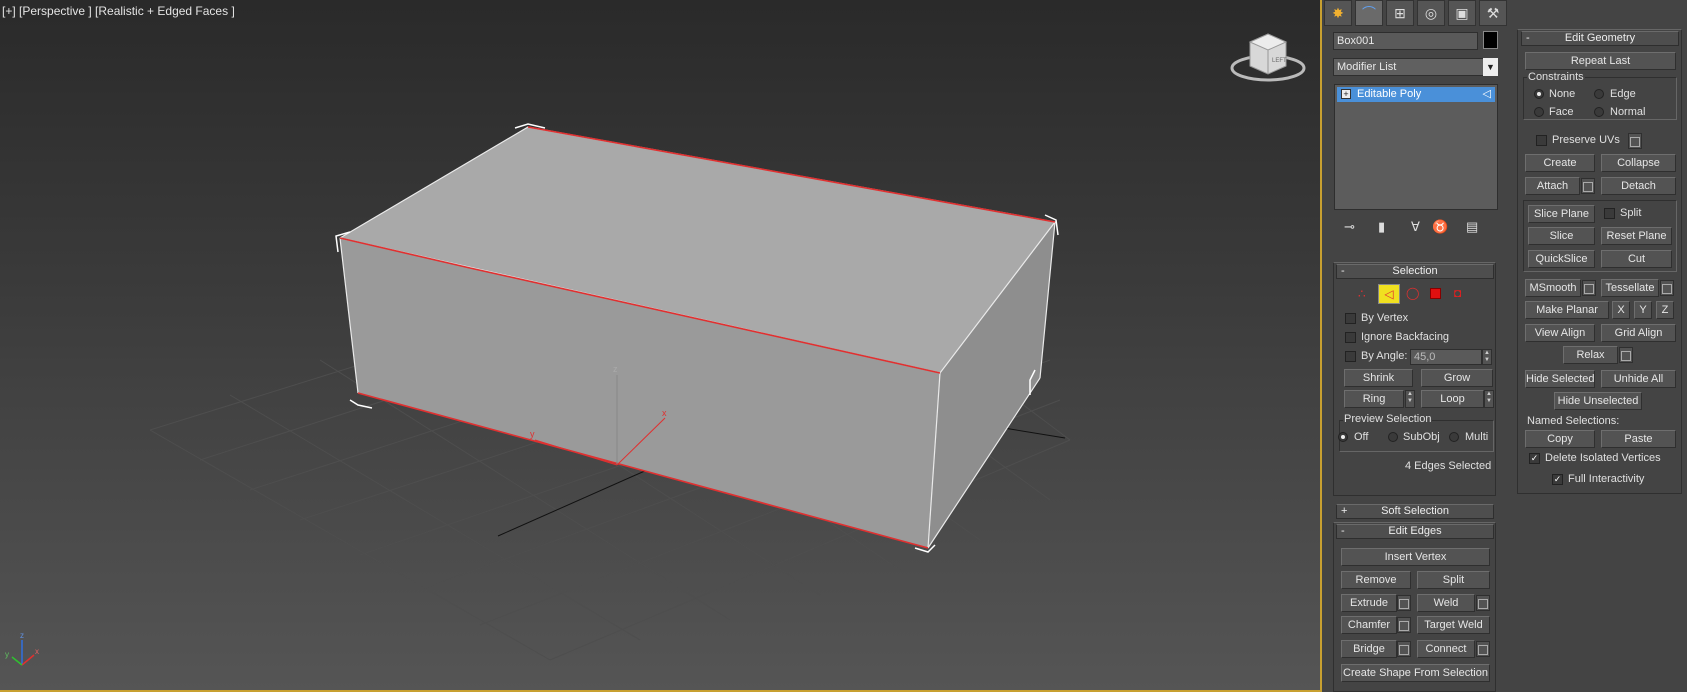 The image size is (1687, 692). I want to click on chamfer-button: Chamfer, so click(1369, 625).